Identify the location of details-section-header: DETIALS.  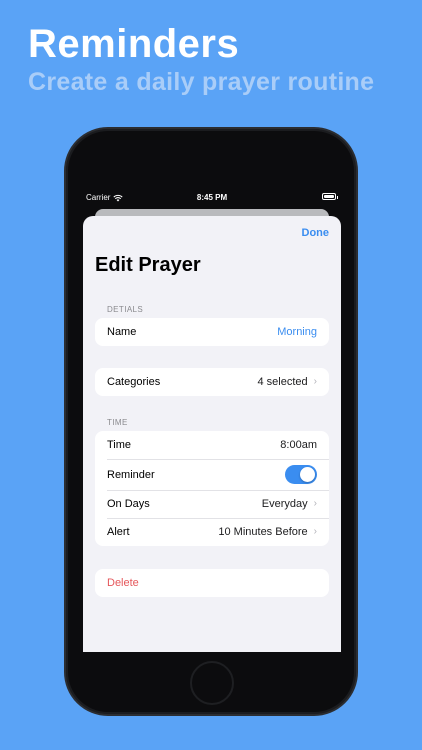
(125, 309).